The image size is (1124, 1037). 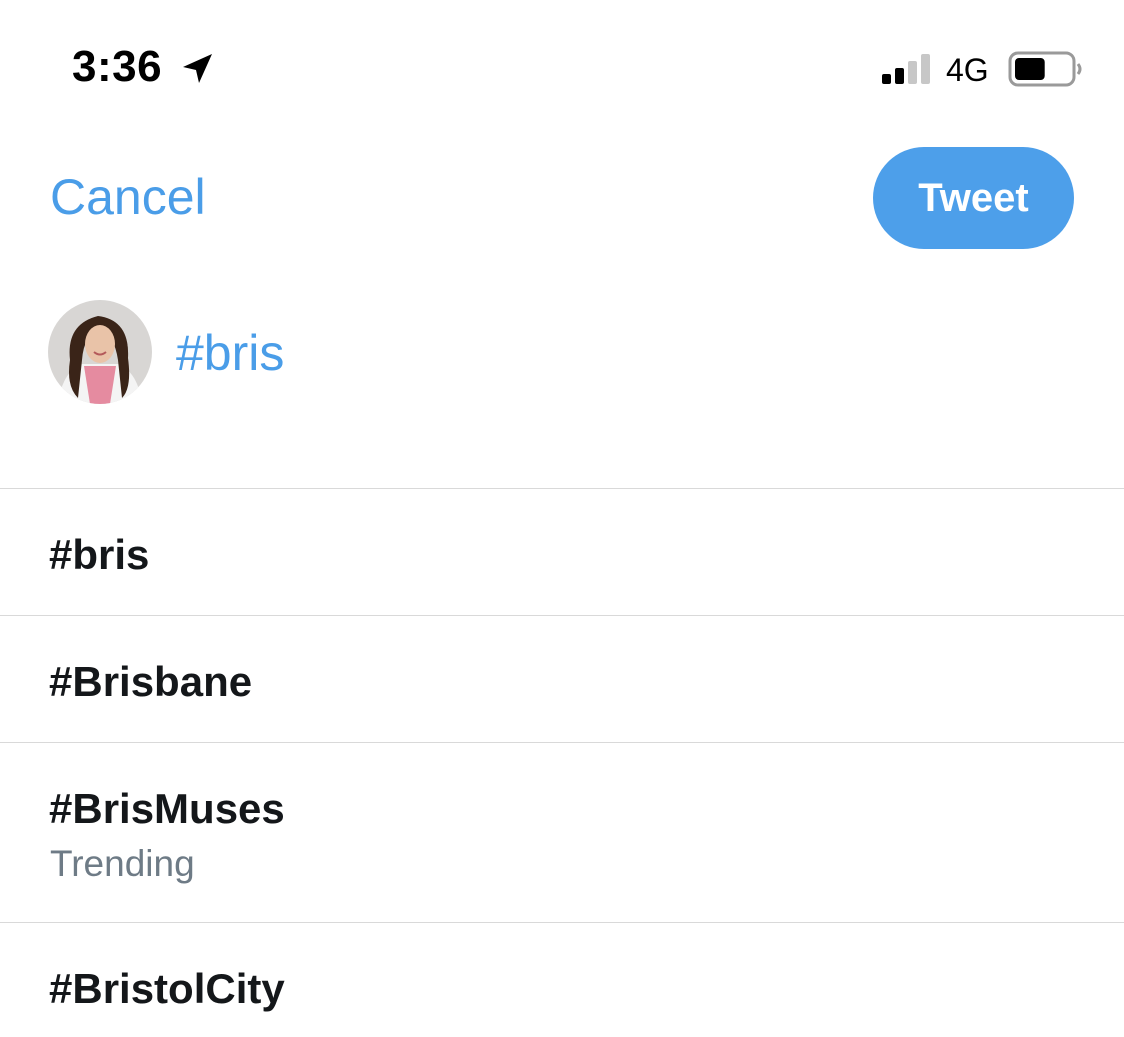 What do you see at coordinates (973, 198) in the screenshot?
I see `tweet-button: Tweet` at bounding box center [973, 198].